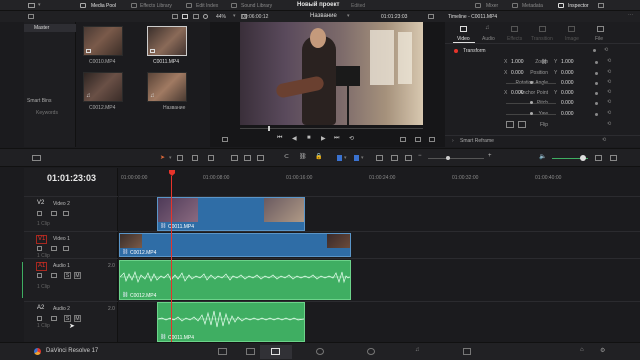 The height and width of the screenshot is (360, 640). I want to click on solo-button: S, so click(67, 275).